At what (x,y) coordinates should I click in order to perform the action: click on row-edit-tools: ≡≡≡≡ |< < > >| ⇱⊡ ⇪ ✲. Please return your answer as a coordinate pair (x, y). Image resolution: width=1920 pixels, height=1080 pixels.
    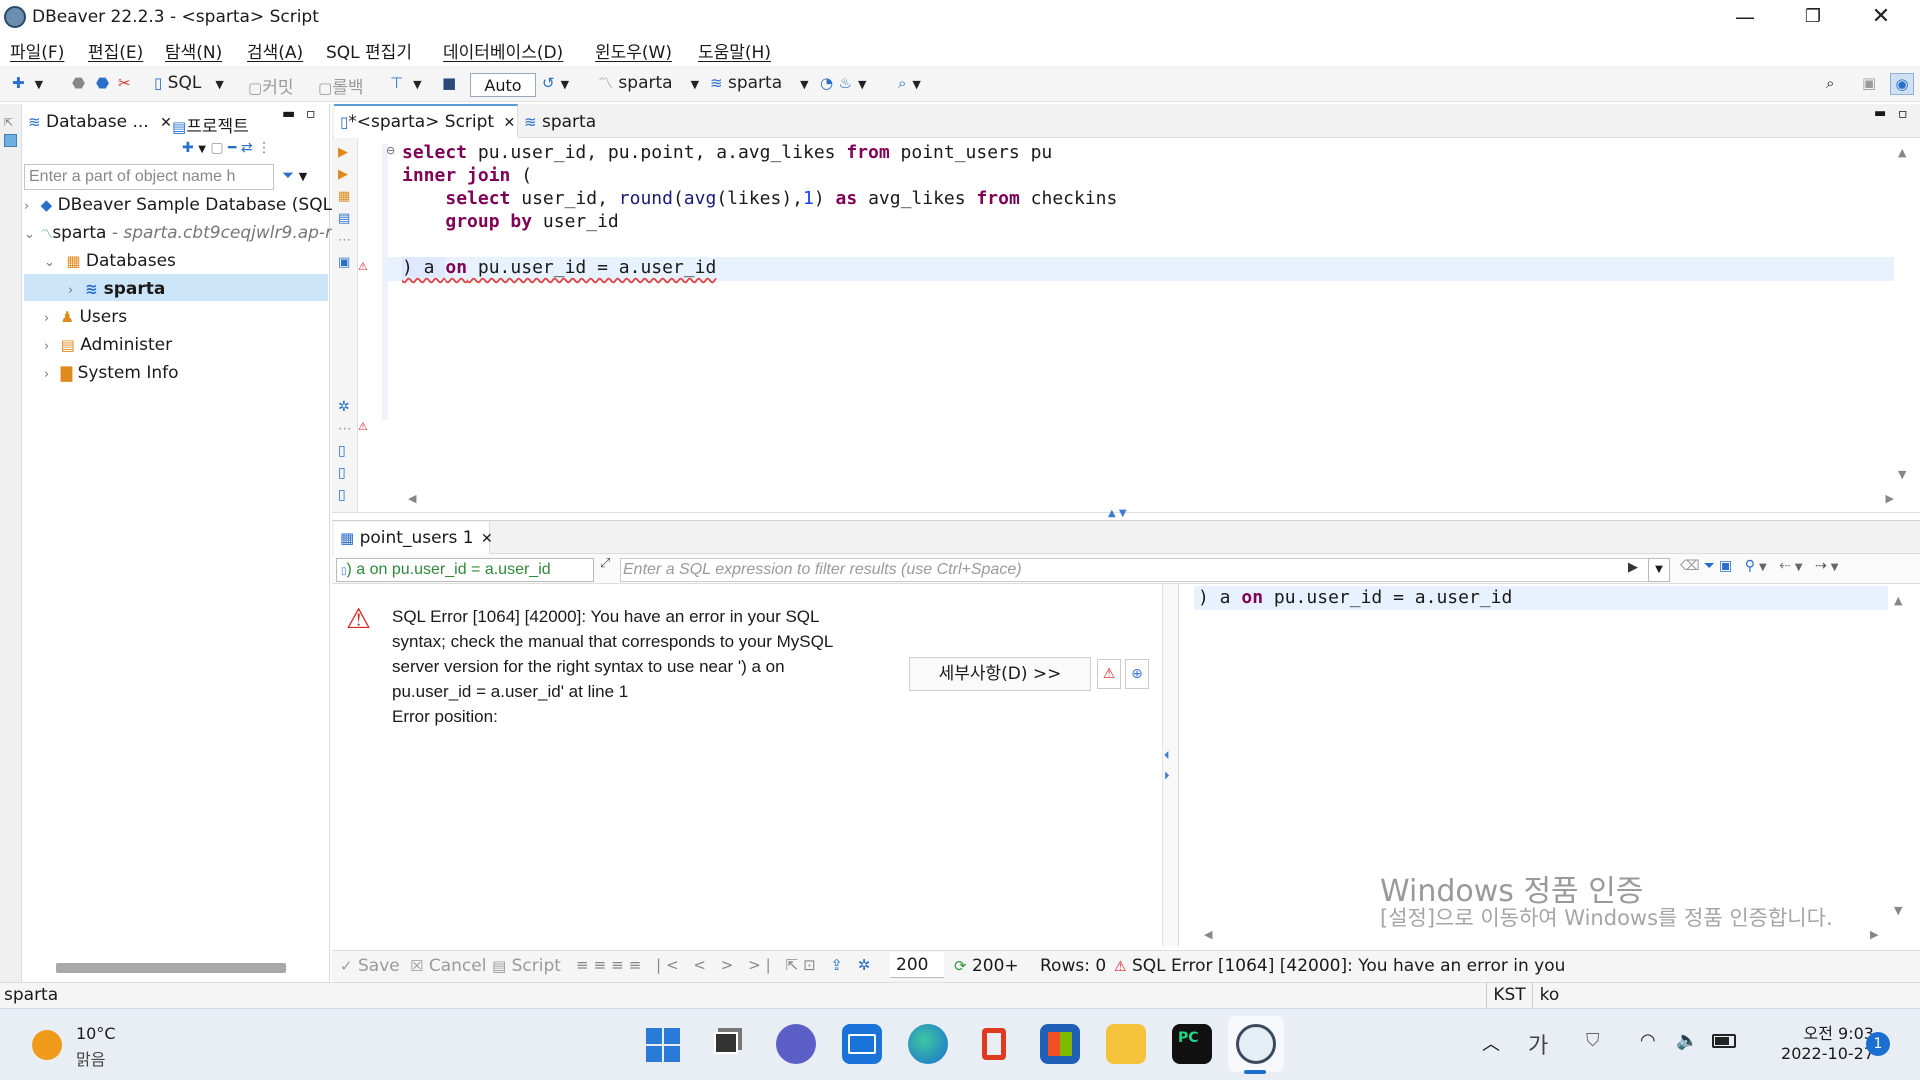
    Looking at the image, I should click on (725, 965).